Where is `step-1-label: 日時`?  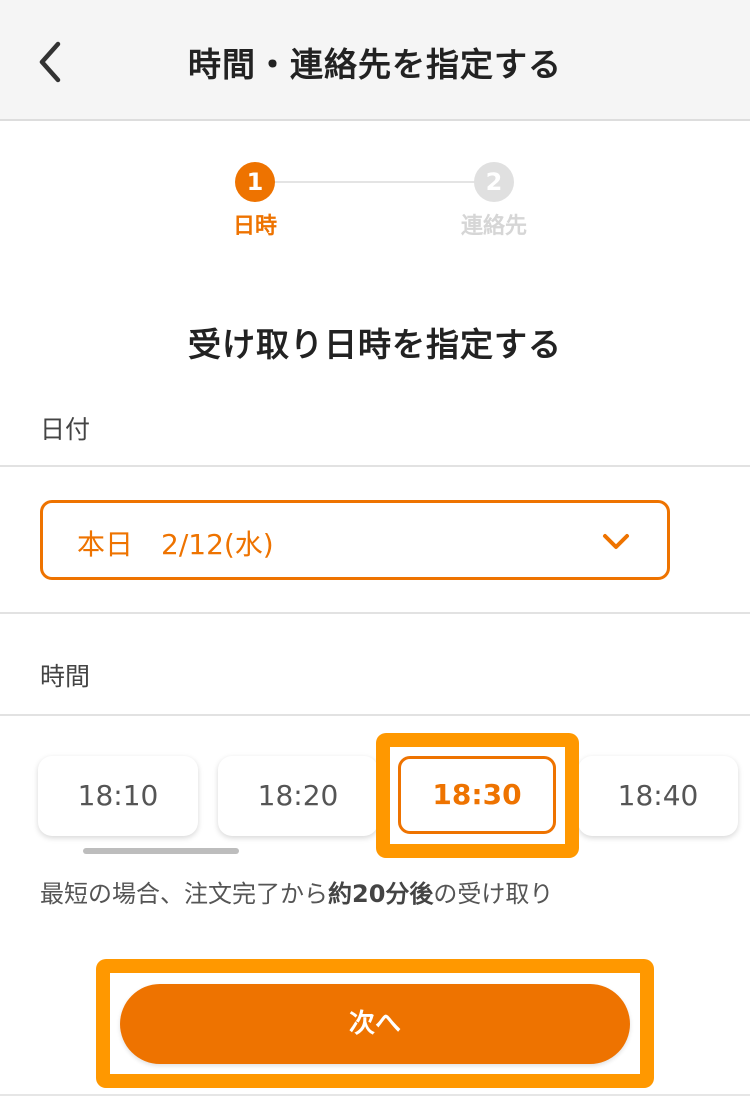
step-1-label: 日時 is located at coordinates (254, 226).